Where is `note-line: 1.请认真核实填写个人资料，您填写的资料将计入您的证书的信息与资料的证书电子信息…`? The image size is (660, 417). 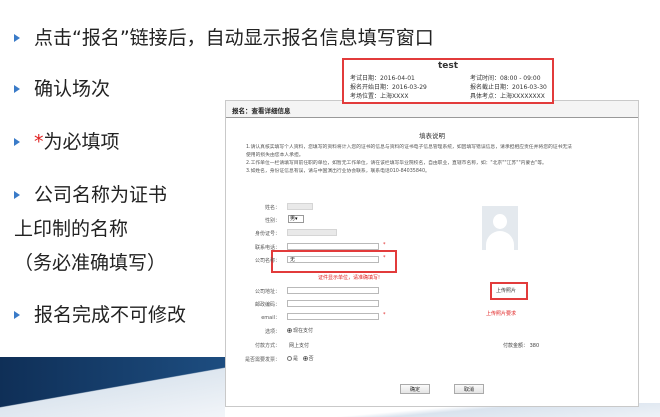 note-line: 1.请认真核实填写个人资料，您填写的资料将计入您的证书的信息与资料的证书电子信息… is located at coordinates (409, 147).